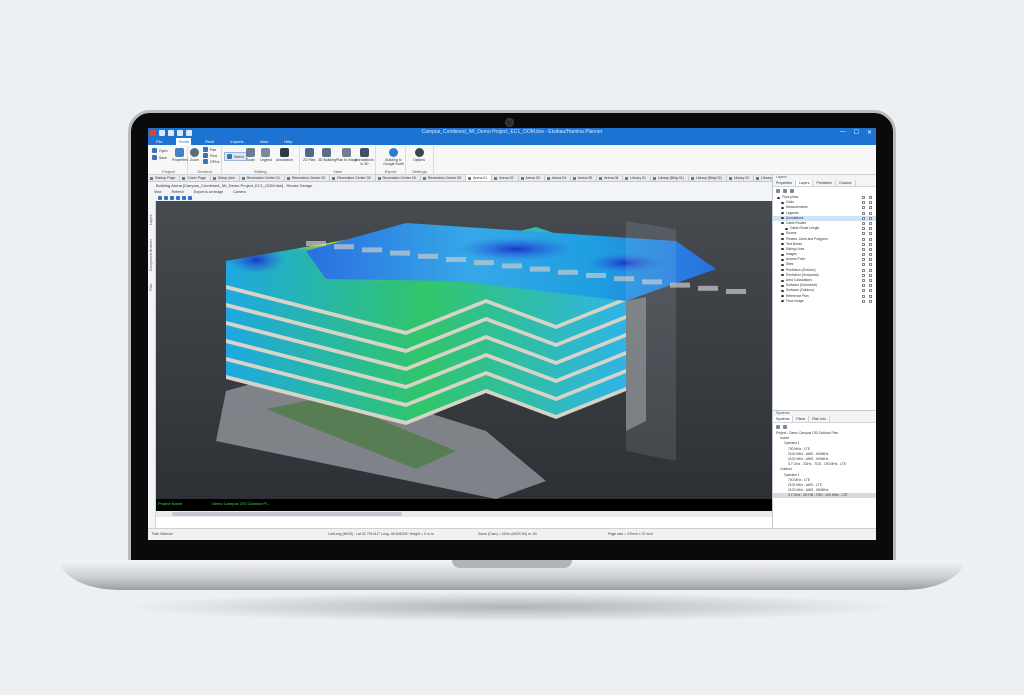  Describe the element at coordinates (364, 157) in the screenshot. I see `annotations-3d-button: Annotations in 3D` at that location.